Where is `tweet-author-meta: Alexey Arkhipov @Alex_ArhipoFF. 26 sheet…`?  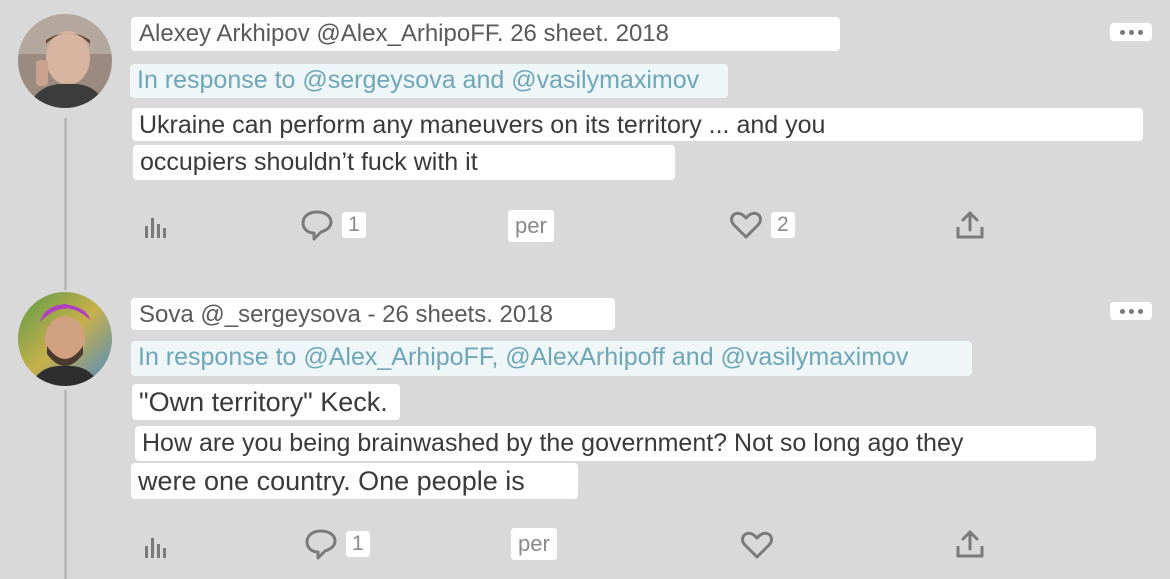 tweet-author-meta: Alexey Arkhipov @Alex_ArhipoFF. 26 sheet… is located at coordinates (485, 34).